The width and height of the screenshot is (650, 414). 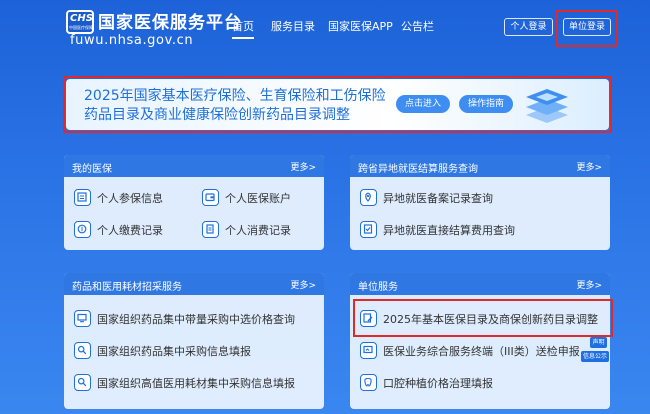 I want to click on panel-cross-region: 跨省异地就医结算服务查询 更多> 异地就医备案记录查询 异地就医直接结算费用查询, so click(x=480, y=202).